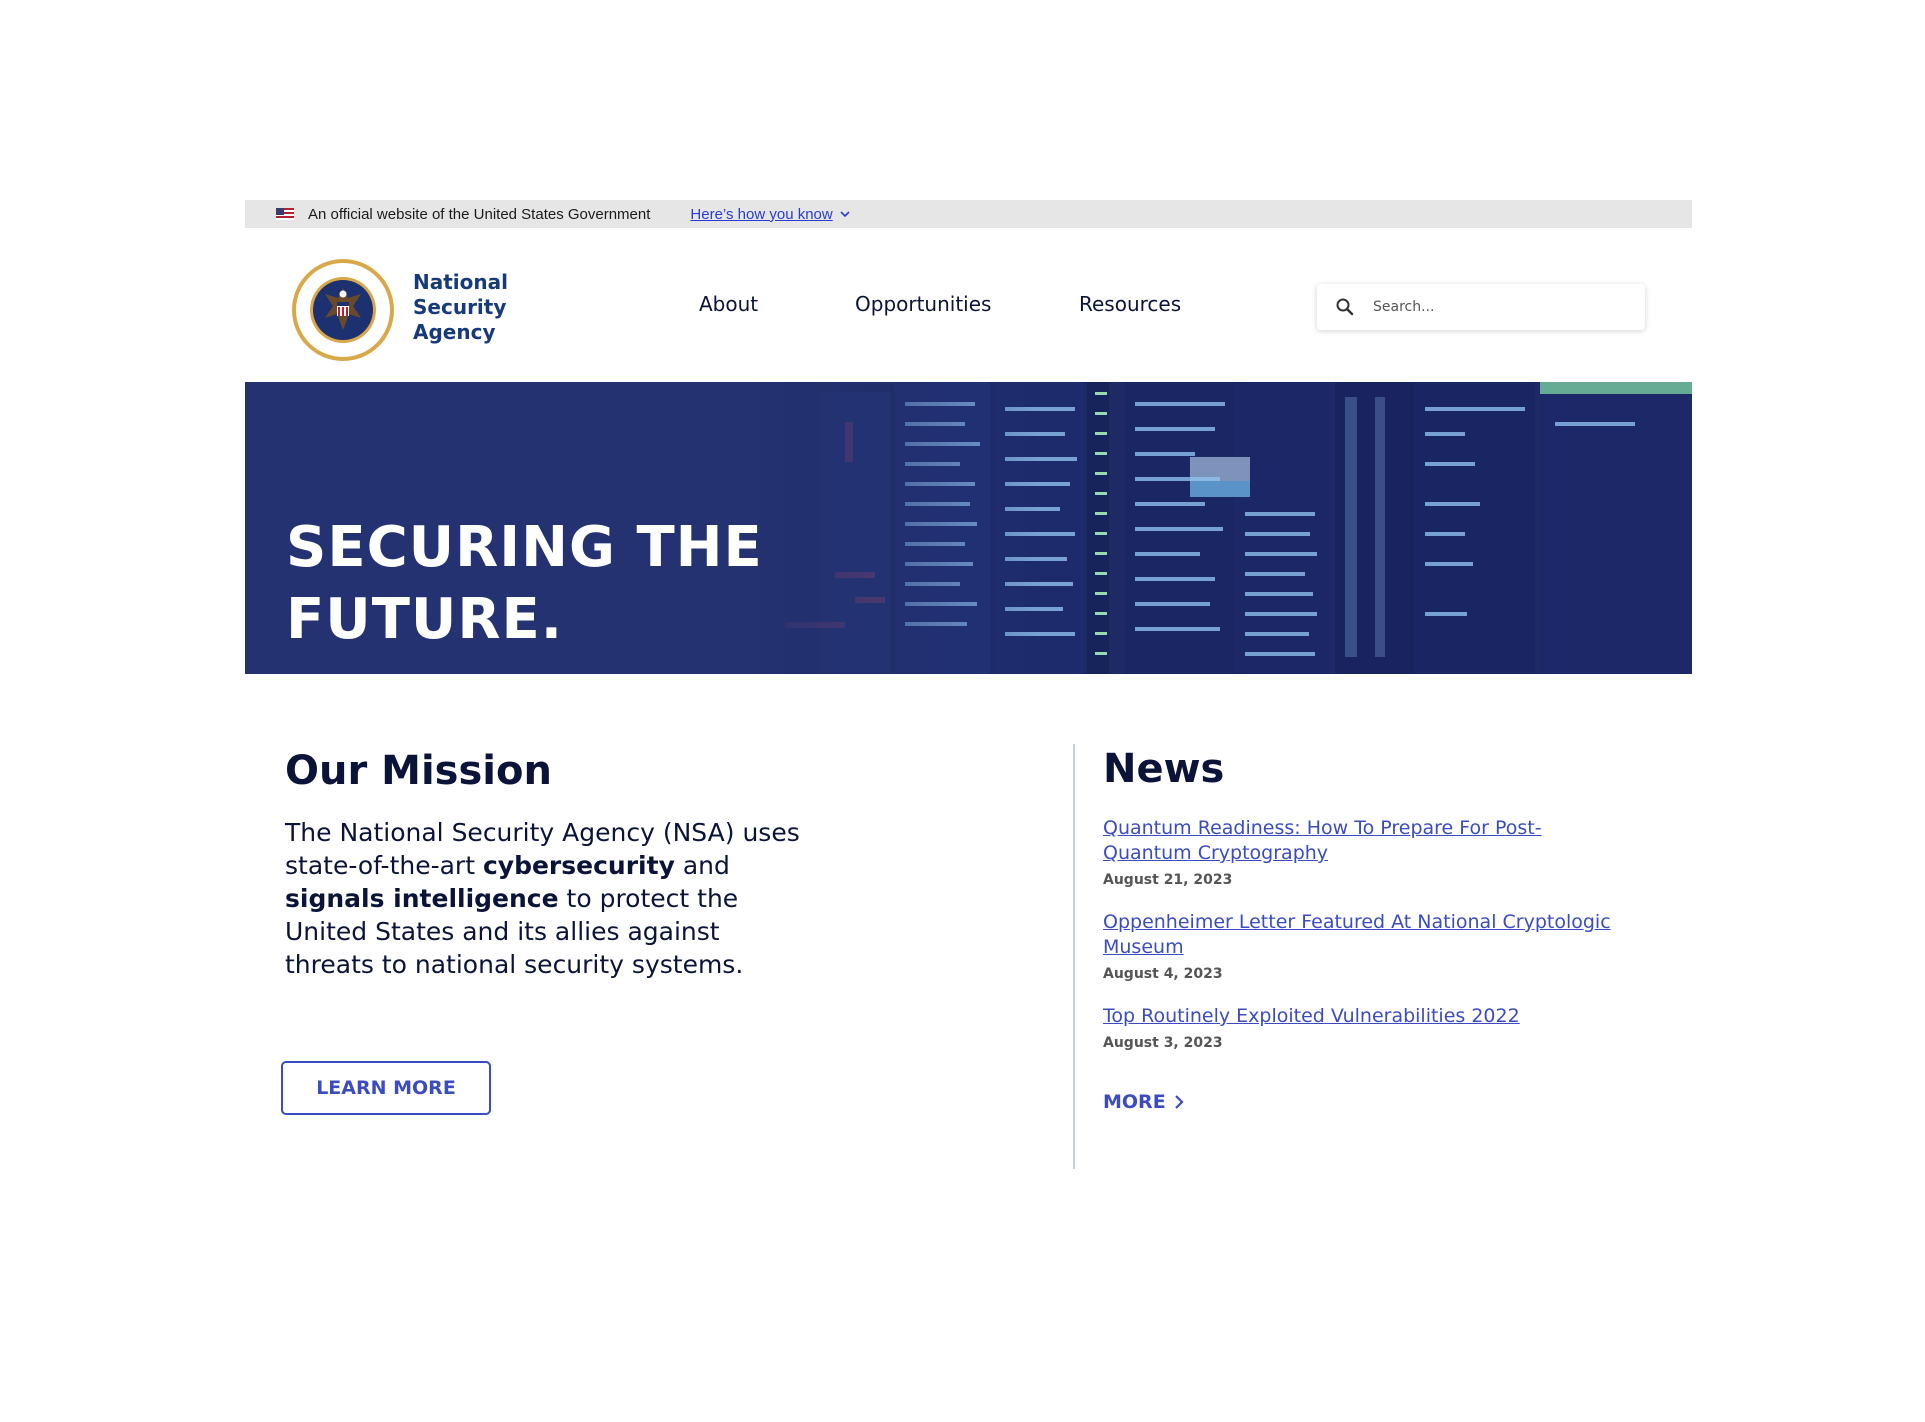 This screenshot has width=1925, height=1422. Describe the element at coordinates (1498, 307) in the screenshot. I see `search-input` at that location.